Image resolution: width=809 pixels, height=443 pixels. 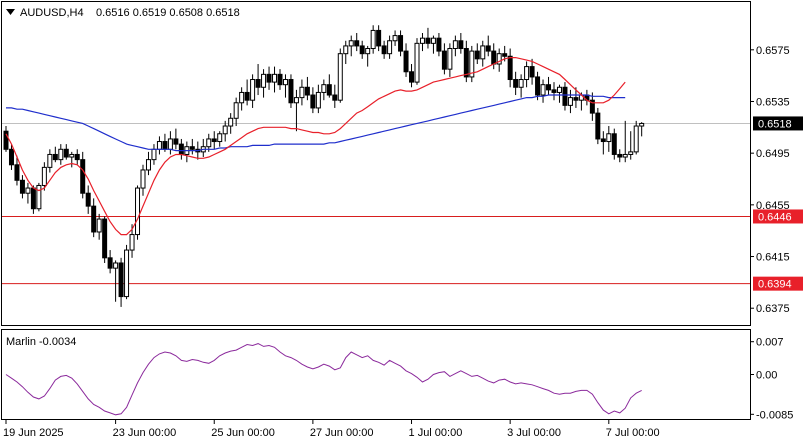 What do you see at coordinates (436, 433) in the screenshot?
I see `time-tick-label: 1 Jul 00:00` at bounding box center [436, 433].